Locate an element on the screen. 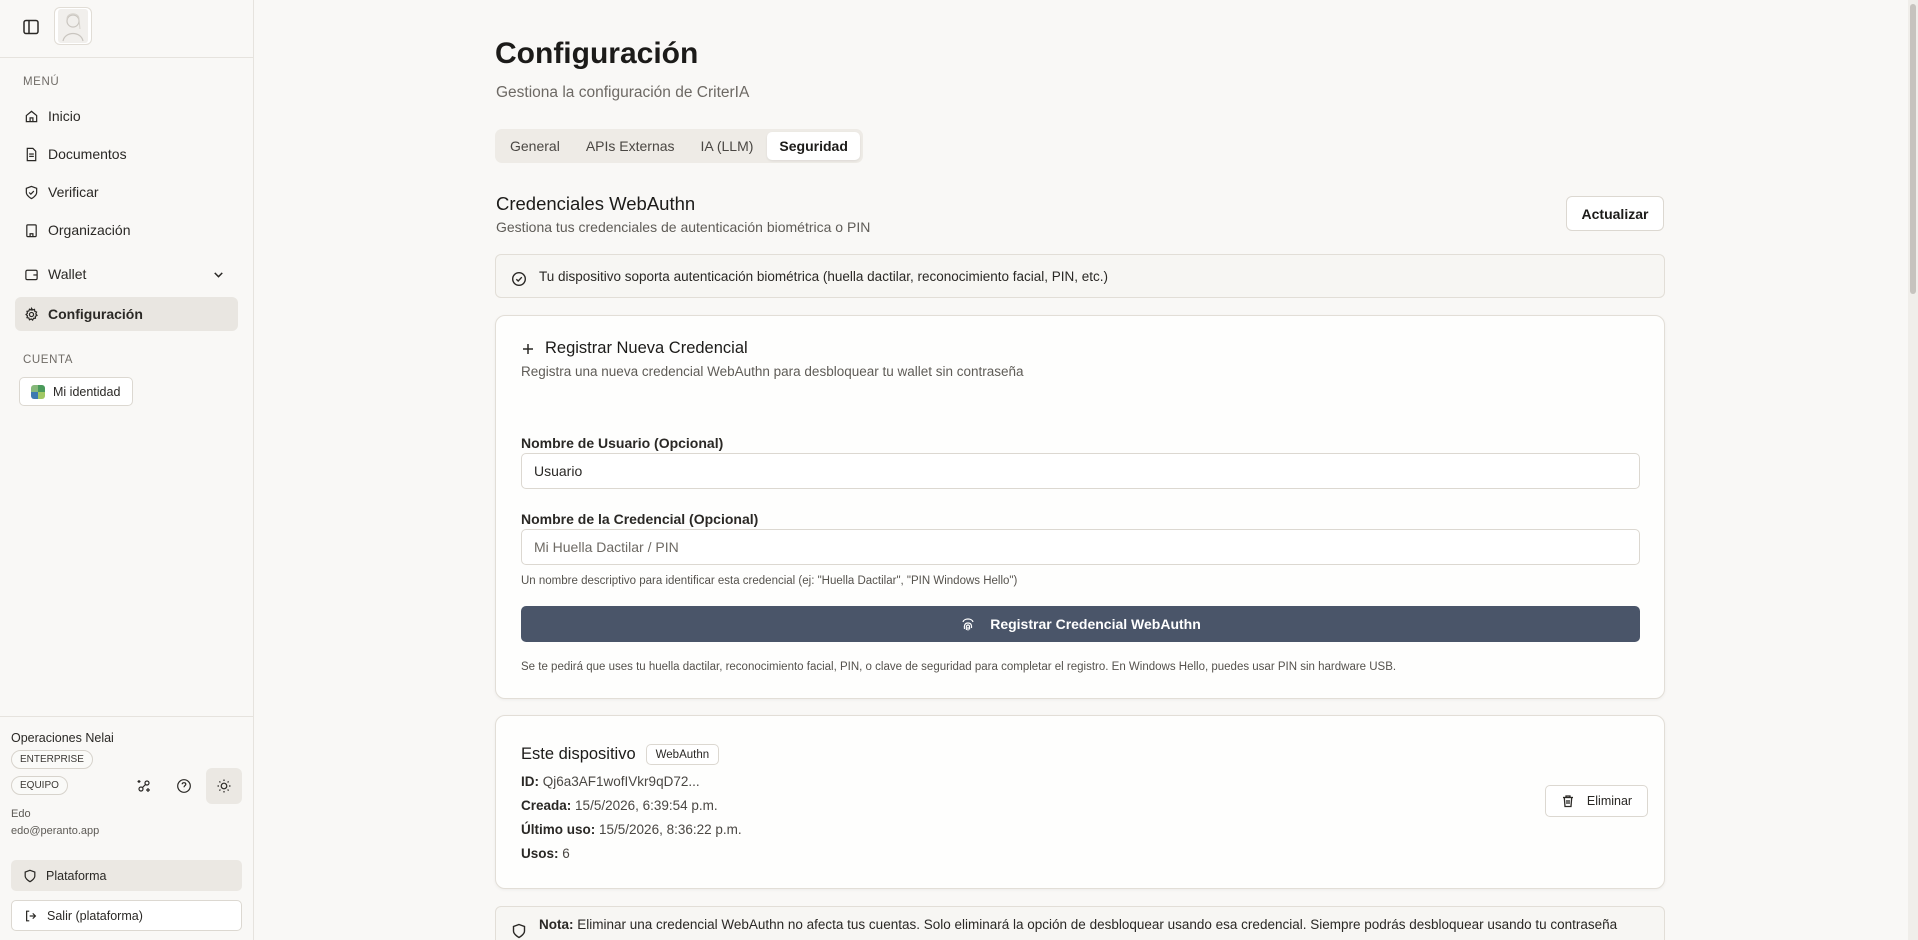  user-email: edo@peranto.app is located at coordinates (55, 831).